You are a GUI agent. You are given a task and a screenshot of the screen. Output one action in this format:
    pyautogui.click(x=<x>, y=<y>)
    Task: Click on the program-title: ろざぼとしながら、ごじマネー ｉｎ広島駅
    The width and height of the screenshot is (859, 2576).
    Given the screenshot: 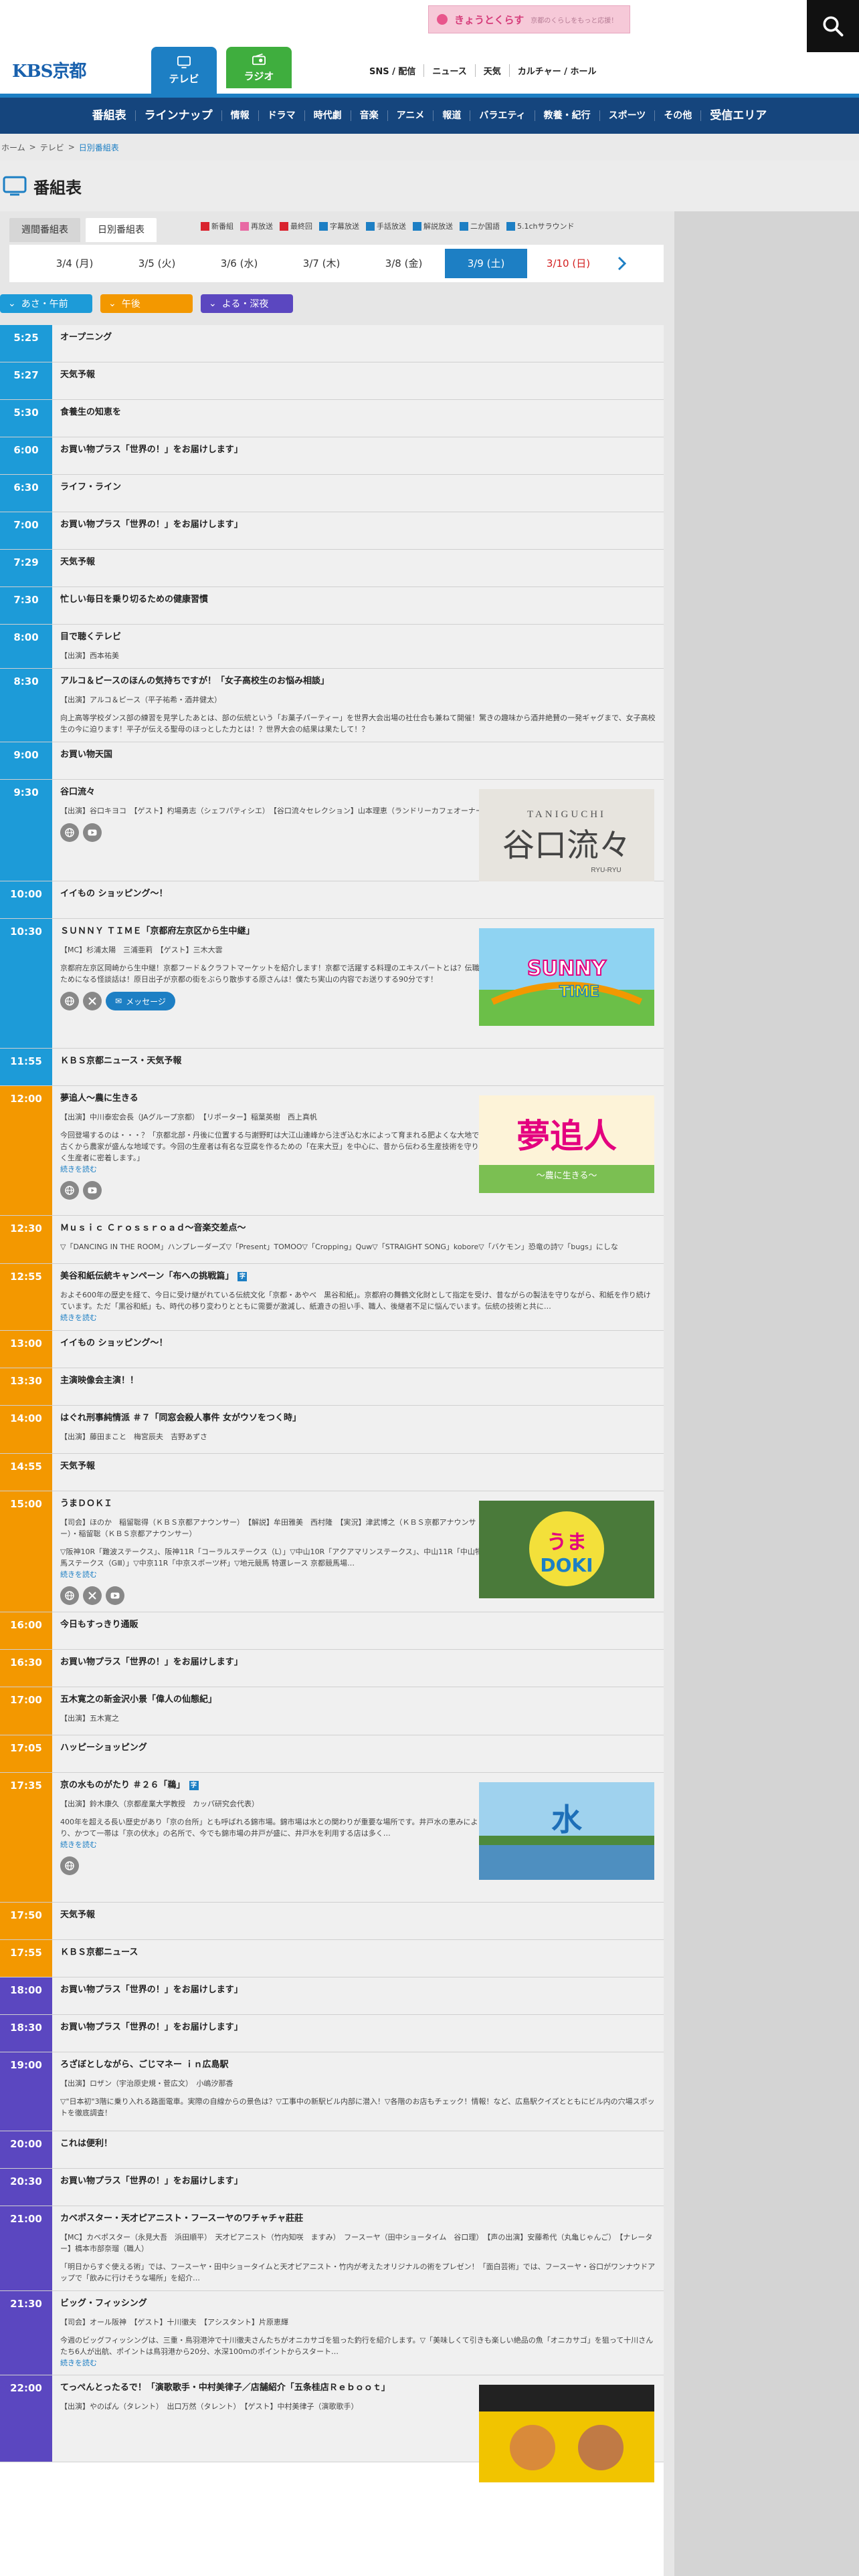 What is the action you would take?
    pyautogui.click(x=358, y=2065)
    